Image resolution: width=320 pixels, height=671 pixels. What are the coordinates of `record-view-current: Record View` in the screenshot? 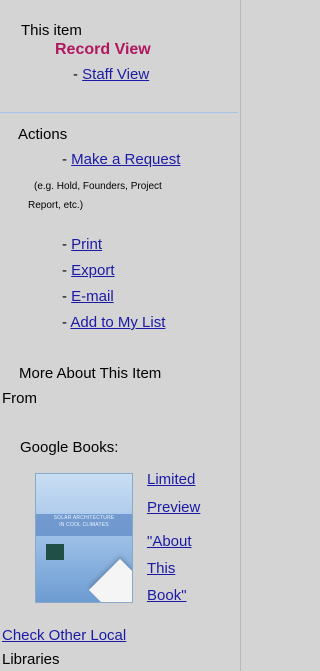 It's located at (103, 49).